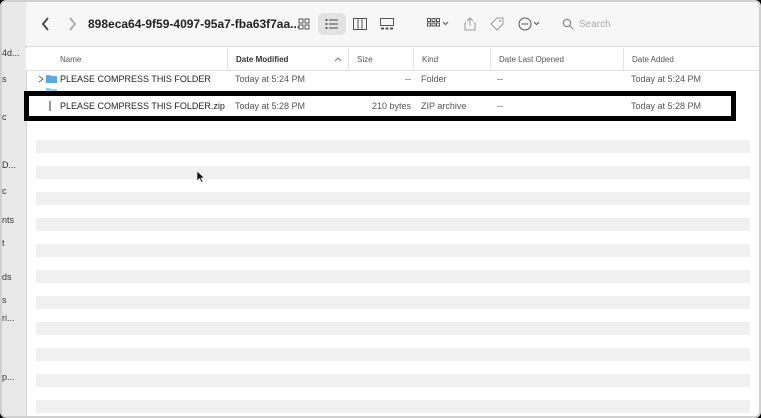 This screenshot has height=418, width=761. I want to click on column-header-date-modified: Date Modified, so click(287, 59).